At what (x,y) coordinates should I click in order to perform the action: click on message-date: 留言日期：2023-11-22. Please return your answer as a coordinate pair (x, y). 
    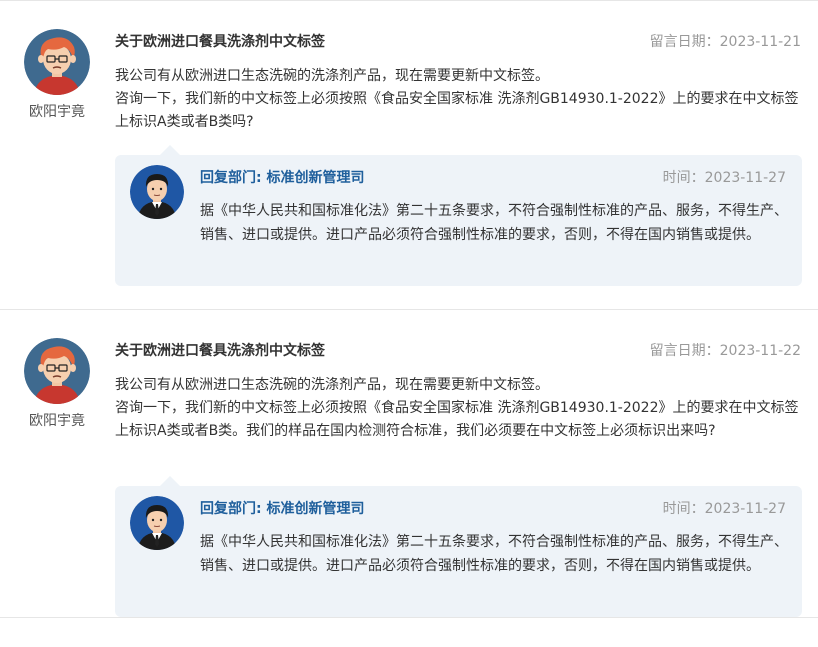
    Looking at the image, I should click on (725, 350).